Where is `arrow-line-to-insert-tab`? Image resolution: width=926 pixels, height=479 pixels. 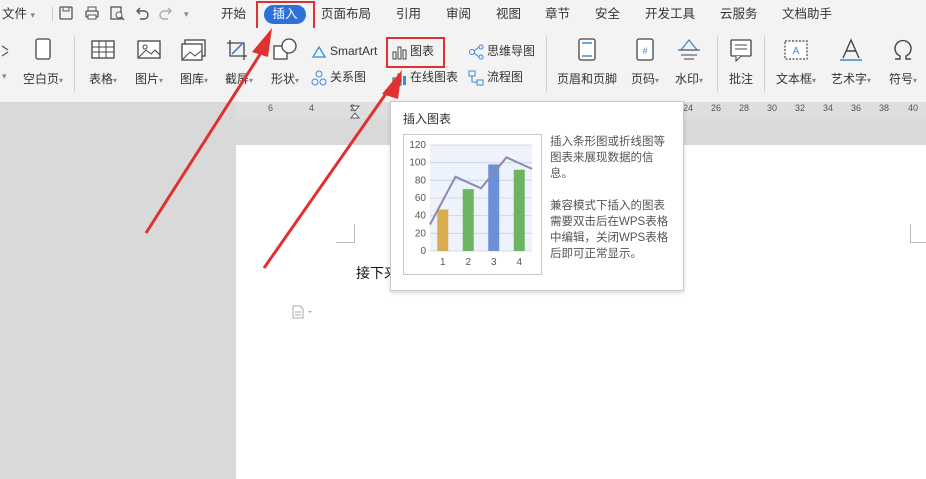
arrow-line-to-insert-tab is located at coordinates (206, 139).